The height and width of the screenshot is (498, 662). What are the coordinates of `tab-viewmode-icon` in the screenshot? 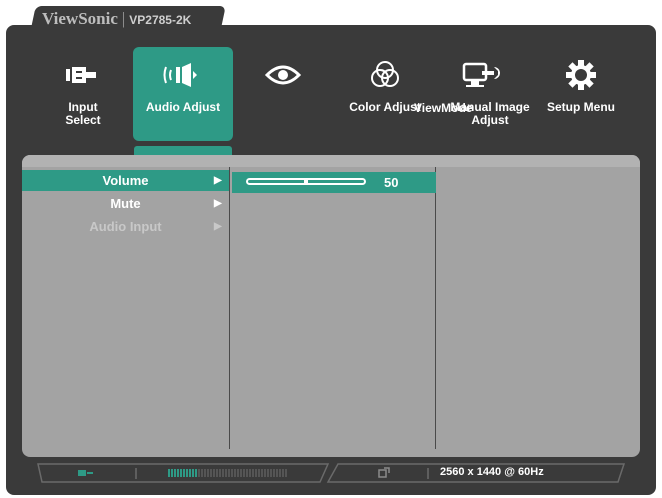 It's located at (283, 94).